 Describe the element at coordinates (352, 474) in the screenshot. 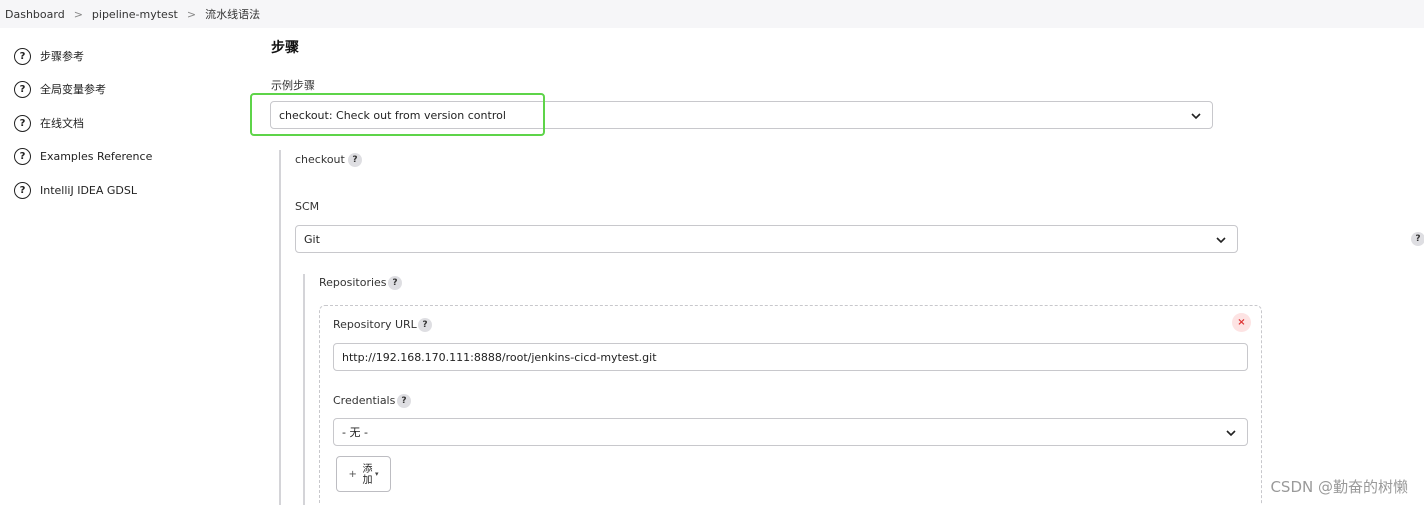

I see `plus-icon: +` at that location.